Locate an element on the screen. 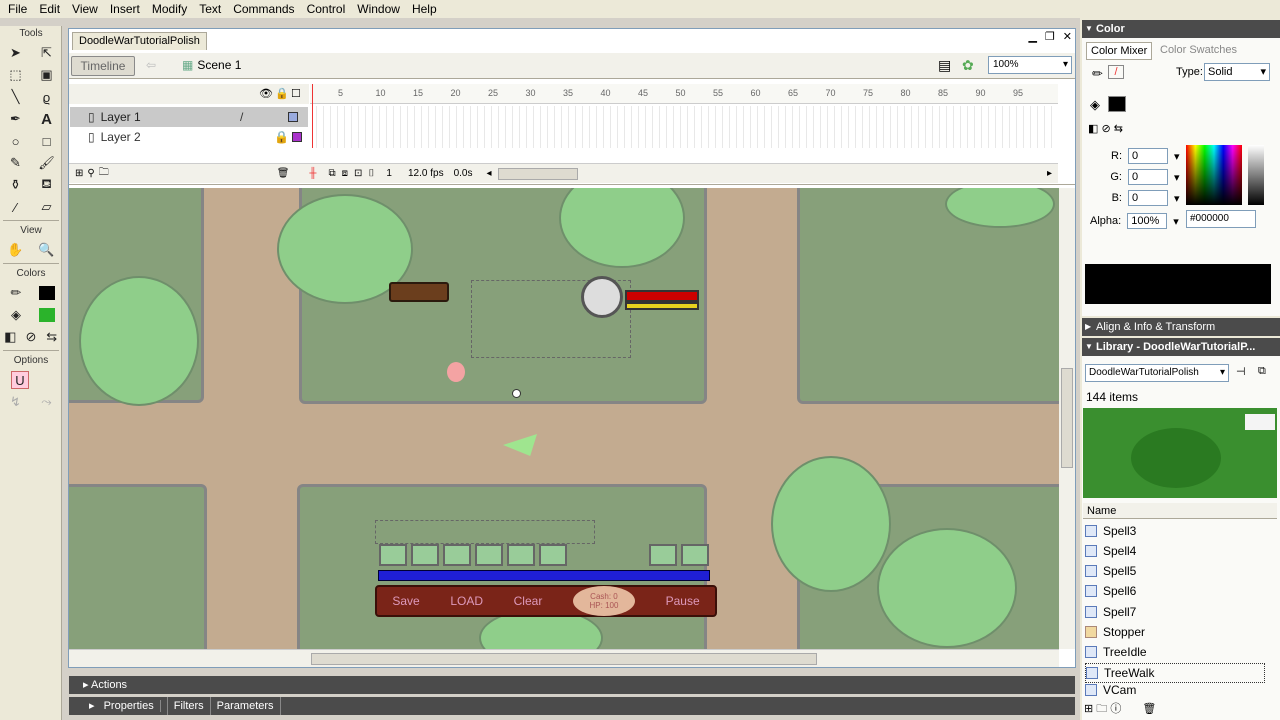 The image size is (1280, 720). edit-scene-icon: ▤ is located at coordinates (944, 65).